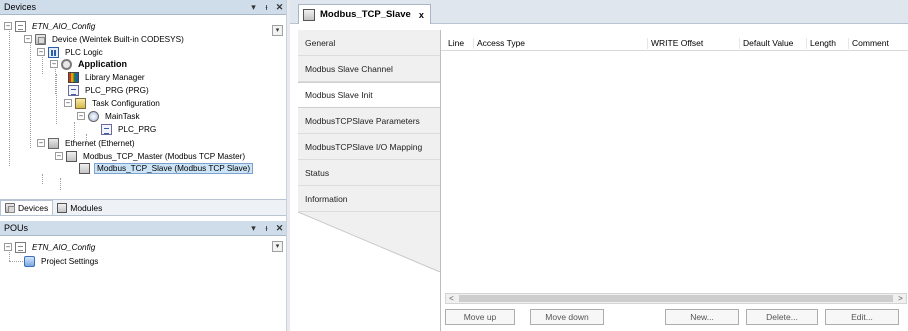  What do you see at coordinates (73, 77) in the screenshot?
I see `library-manager-icon` at bounding box center [73, 77].